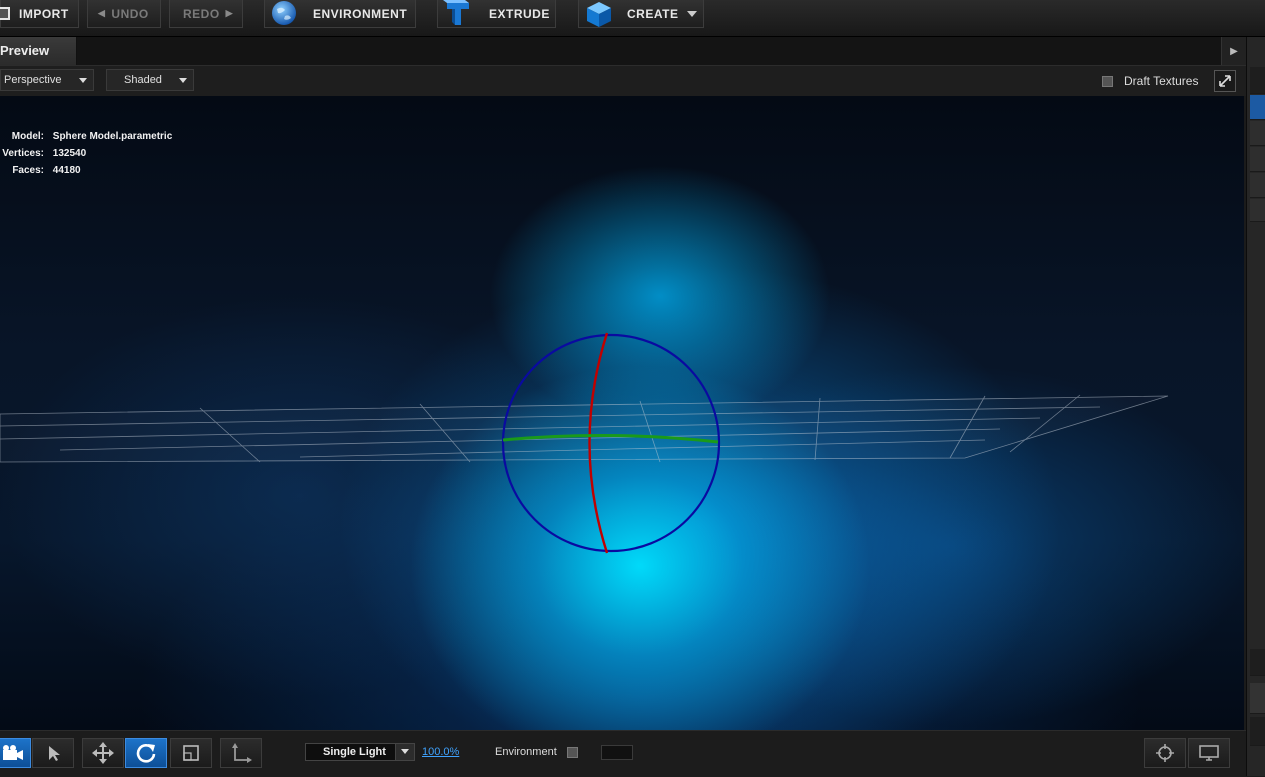  I want to click on light-mode-value: Single Light, so click(354, 752).